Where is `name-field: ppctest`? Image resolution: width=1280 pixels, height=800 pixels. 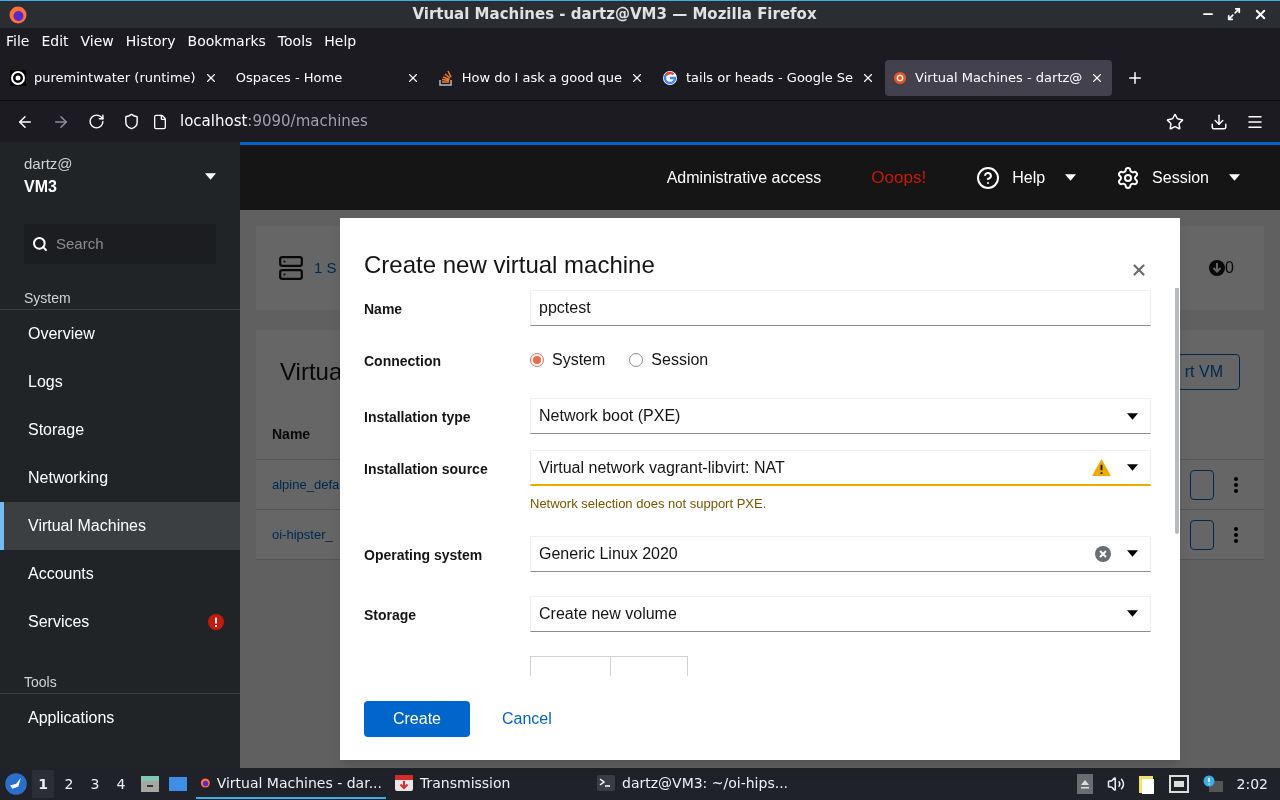 name-field: ppctest is located at coordinates (840, 308).